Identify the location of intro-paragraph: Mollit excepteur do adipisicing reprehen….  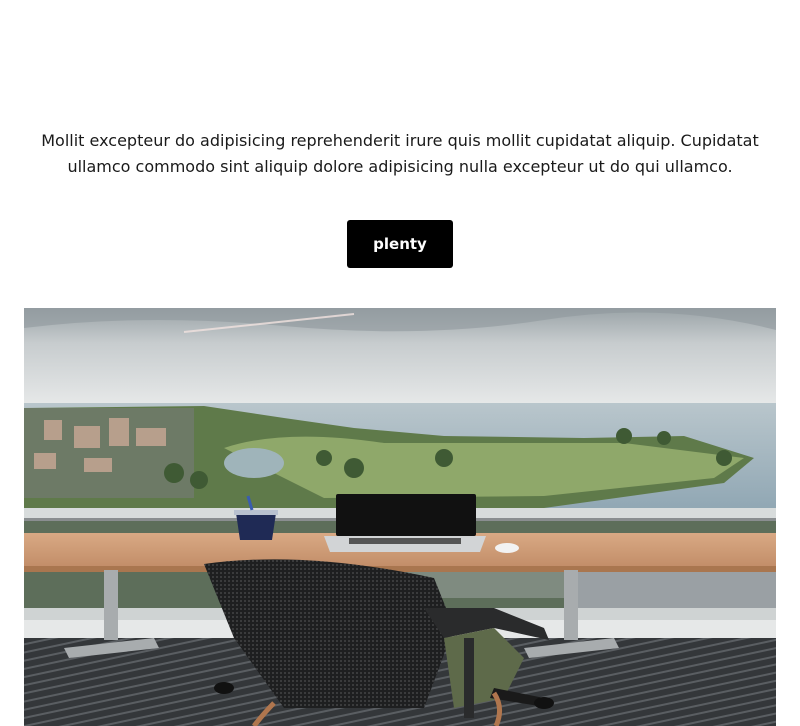
(400, 153).